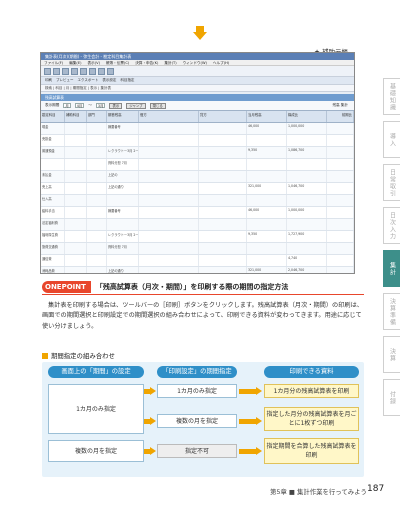  I want to click on table-cell: 4,740, so click(307, 260).